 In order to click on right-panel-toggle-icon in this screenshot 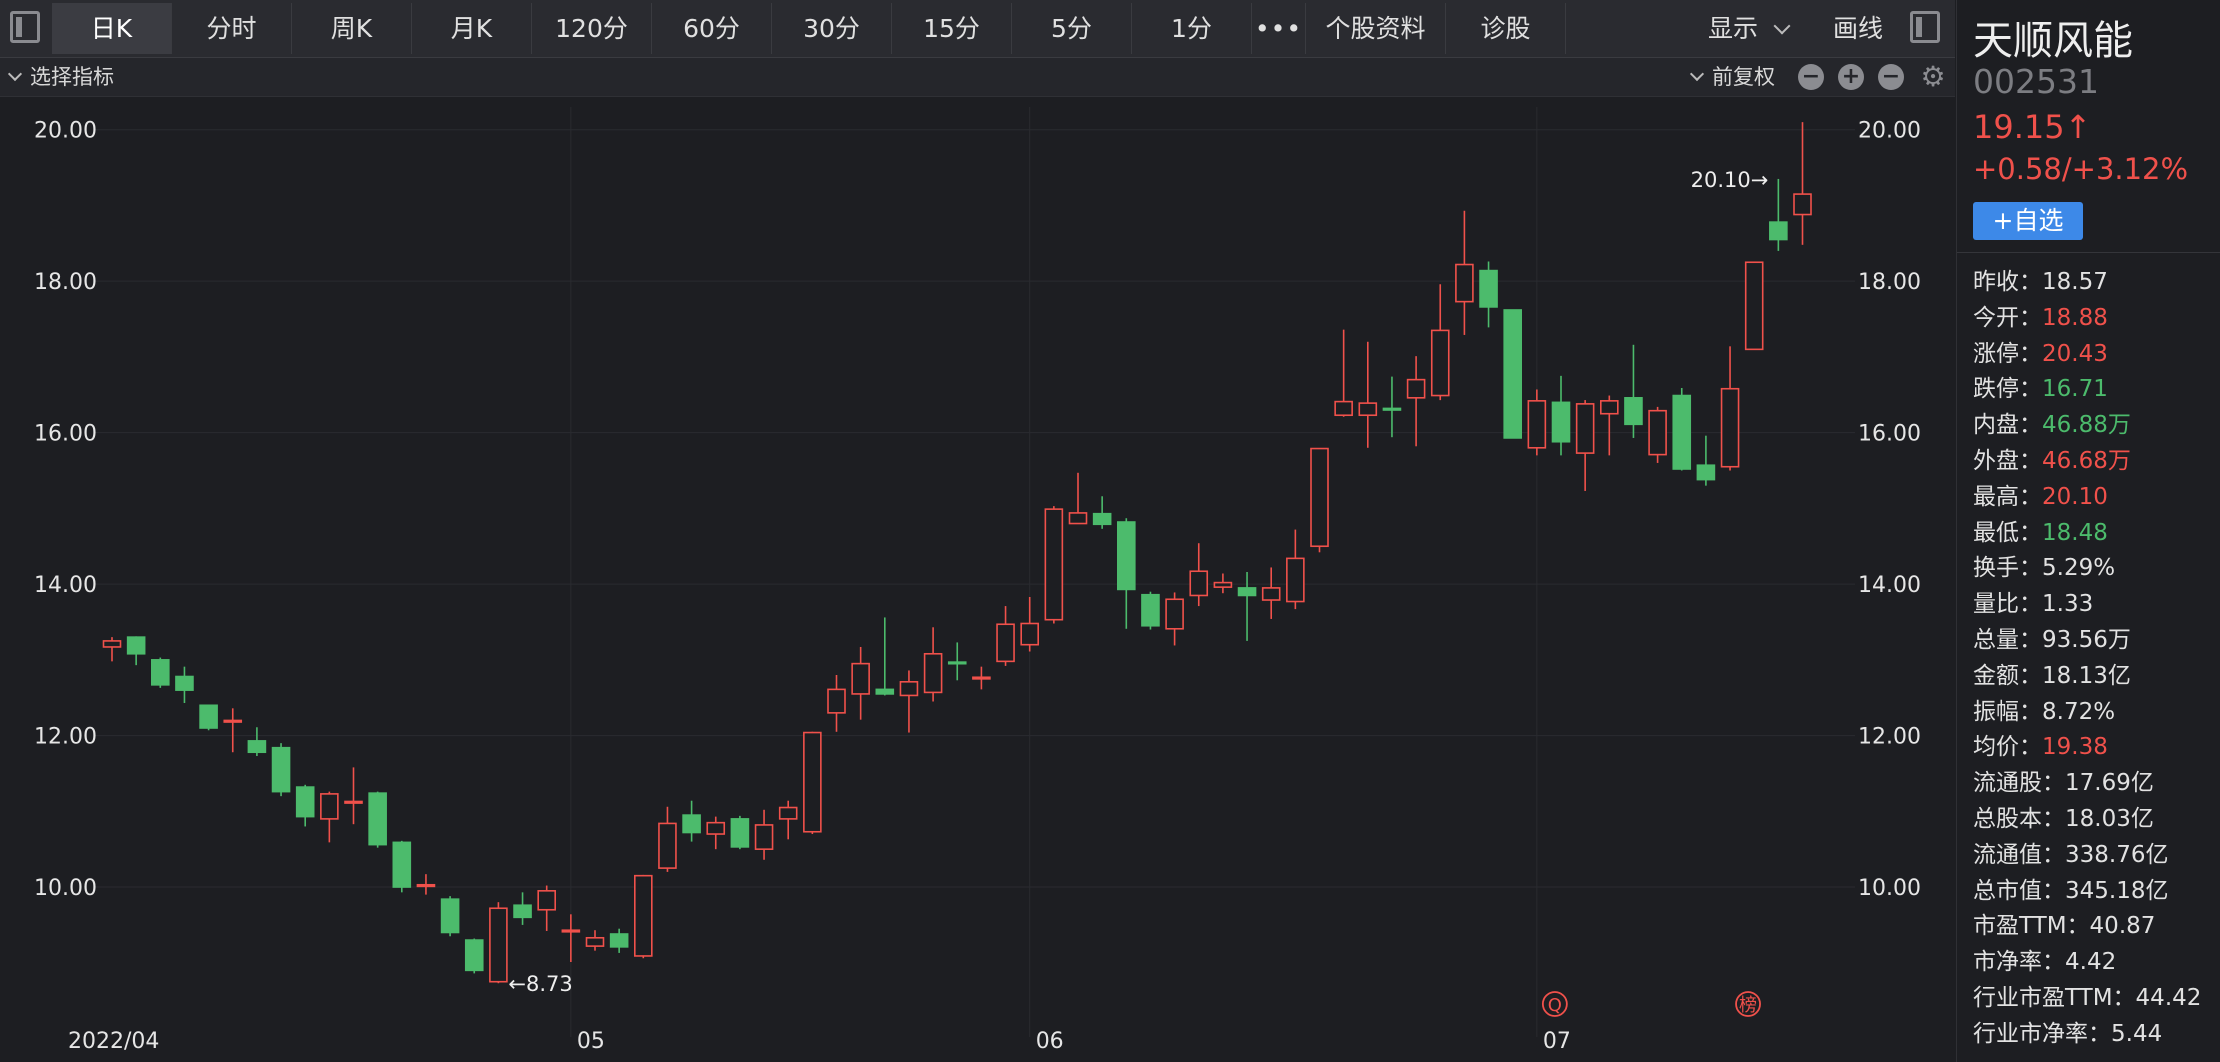, I will do `click(1925, 27)`.